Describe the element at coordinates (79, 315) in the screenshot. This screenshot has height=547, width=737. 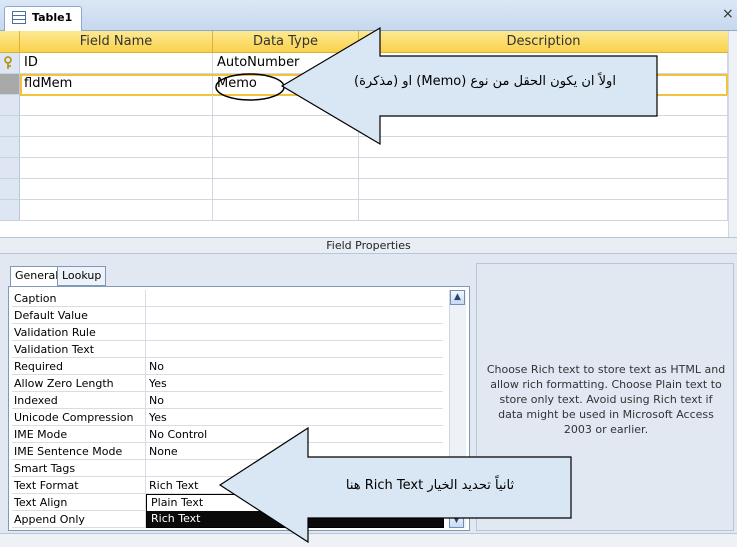
I see `property-label: Default Value` at that location.